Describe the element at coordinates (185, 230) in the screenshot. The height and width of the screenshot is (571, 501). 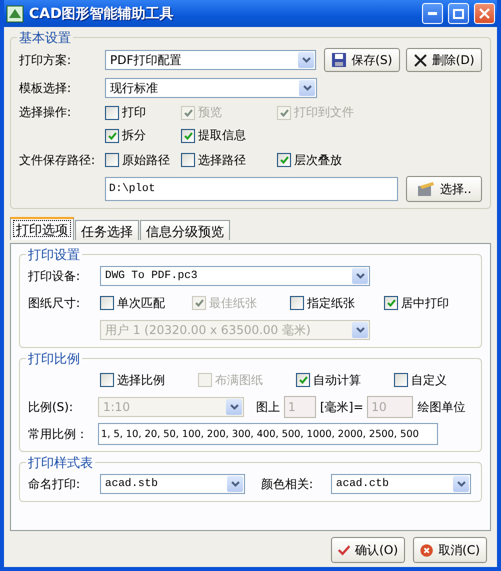
I see `tab: 信息分级预览` at that location.